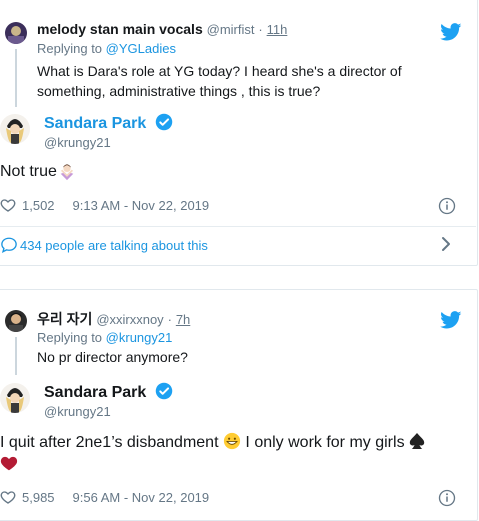  What do you see at coordinates (16, 33) in the screenshot?
I see `avatar-melody` at bounding box center [16, 33].